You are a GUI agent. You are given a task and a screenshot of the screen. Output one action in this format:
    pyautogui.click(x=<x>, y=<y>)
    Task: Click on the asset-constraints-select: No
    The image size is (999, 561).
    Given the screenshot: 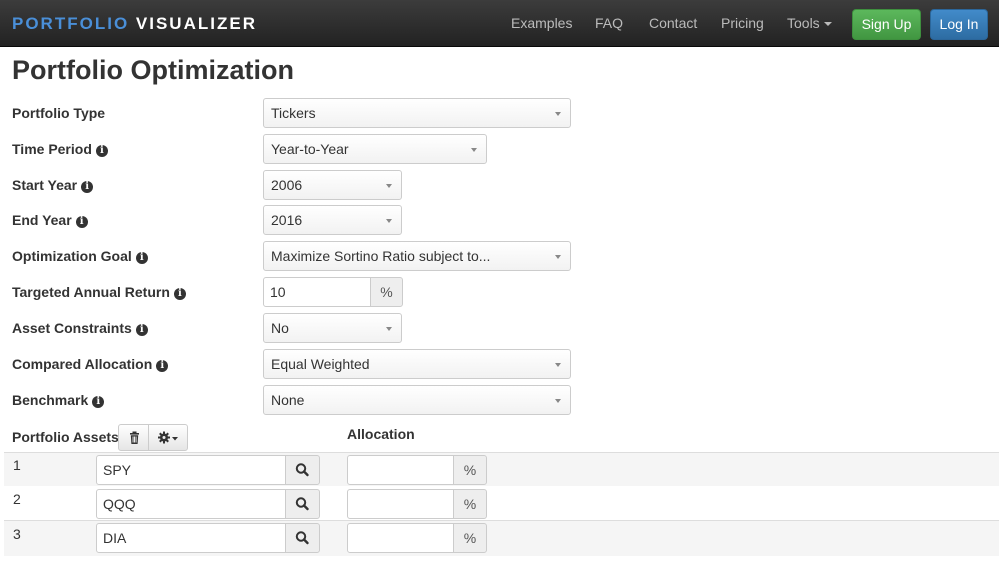 What is the action you would take?
    pyautogui.click(x=332, y=328)
    